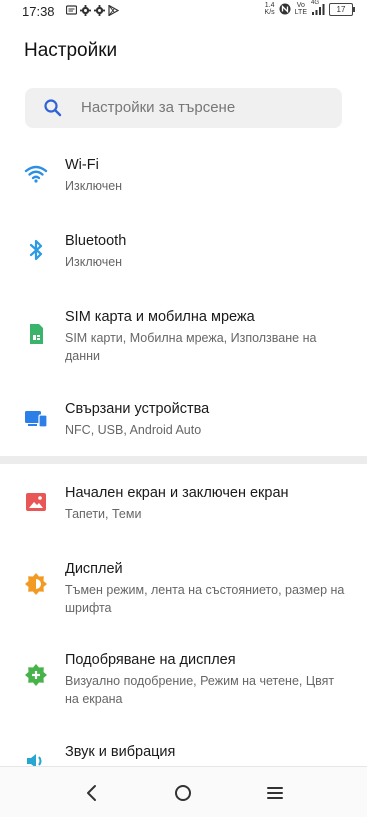 The height and width of the screenshot is (817, 367). Describe the element at coordinates (269, 12) in the screenshot. I see `network-speed-unit: K/s` at that location.